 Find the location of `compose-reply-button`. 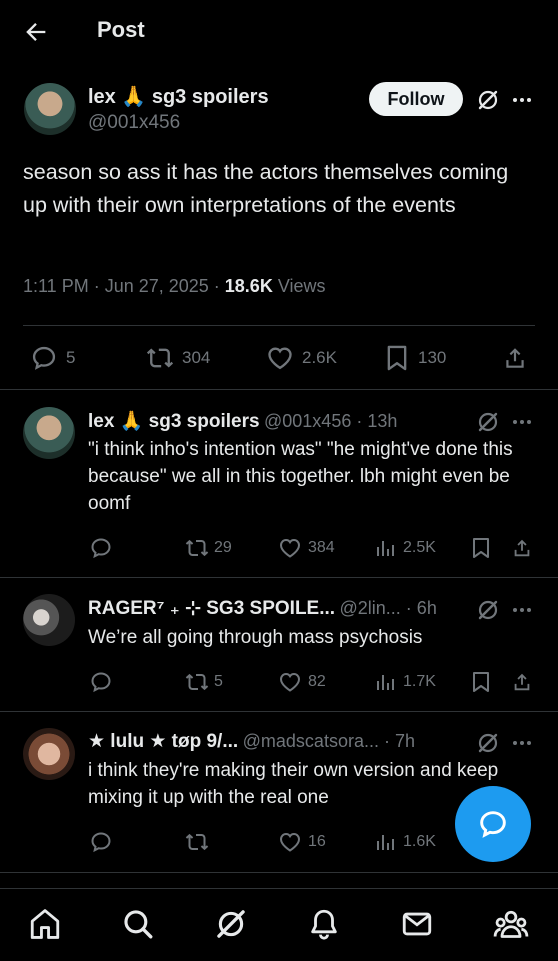

compose-reply-button is located at coordinates (493, 824).